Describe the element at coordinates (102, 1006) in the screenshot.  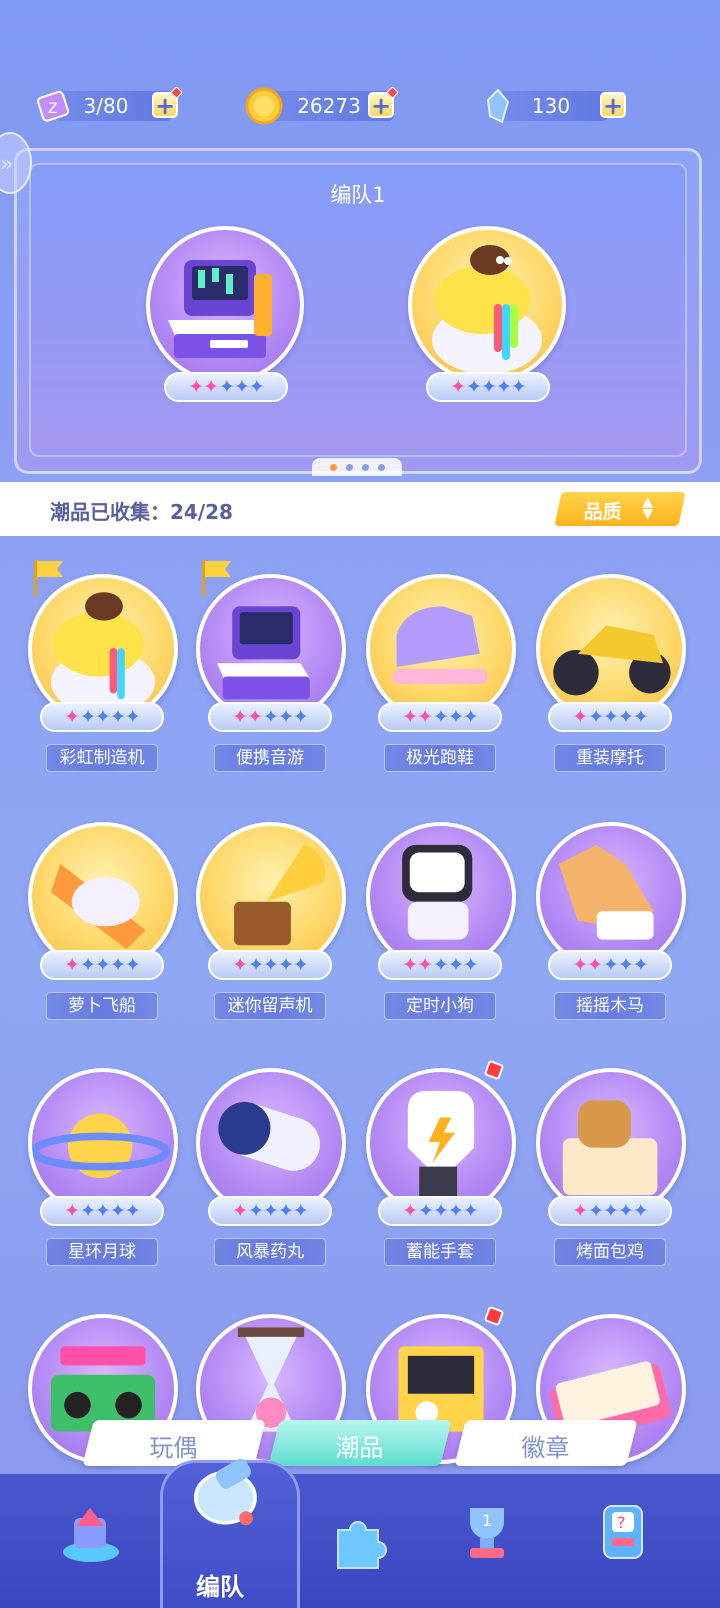
I see `item-name: 萝卜飞船` at that location.